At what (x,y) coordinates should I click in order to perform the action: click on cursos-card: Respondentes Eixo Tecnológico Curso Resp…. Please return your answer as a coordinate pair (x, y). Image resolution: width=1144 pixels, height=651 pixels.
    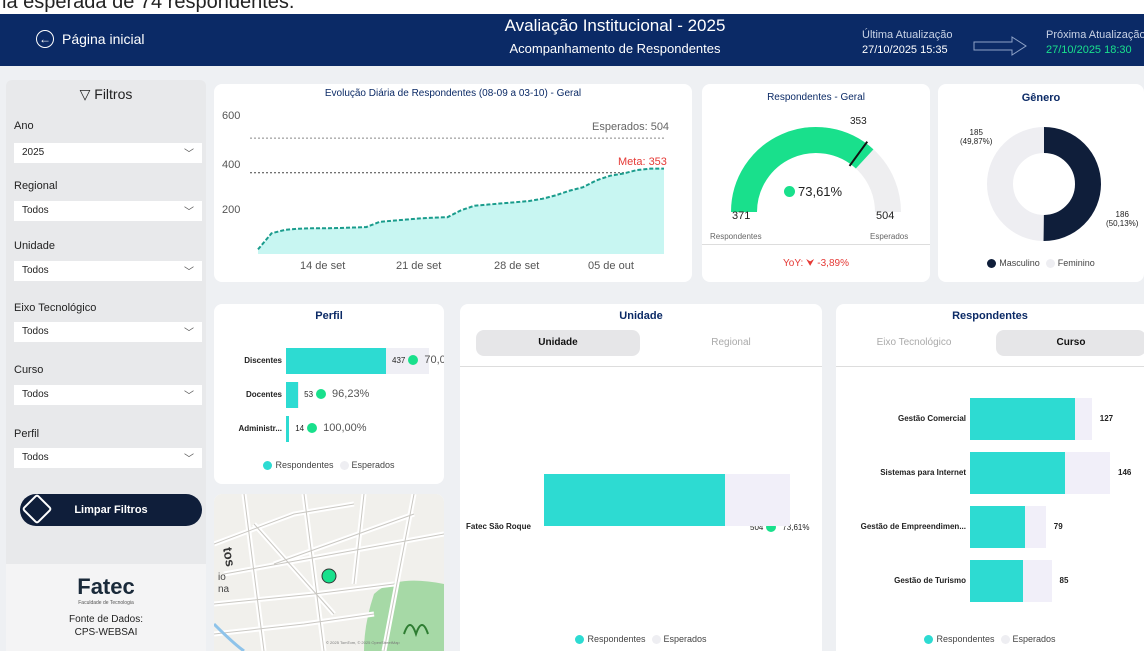
    Looking at the image, I should click on (990, 477).